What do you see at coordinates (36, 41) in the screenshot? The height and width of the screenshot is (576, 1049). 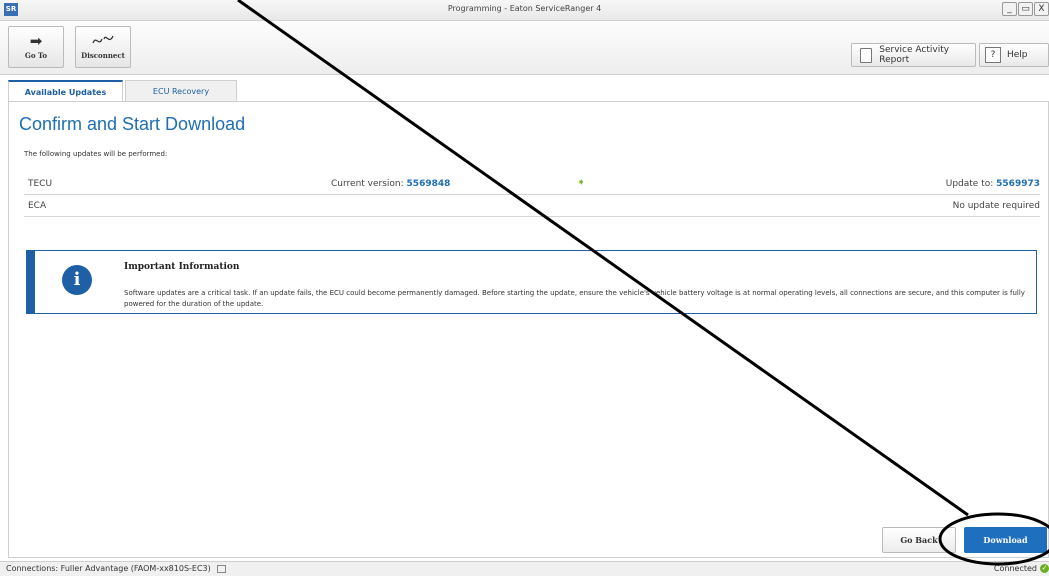 I see `arrow-right-icon: ➡` at bounding box center [36, 41].